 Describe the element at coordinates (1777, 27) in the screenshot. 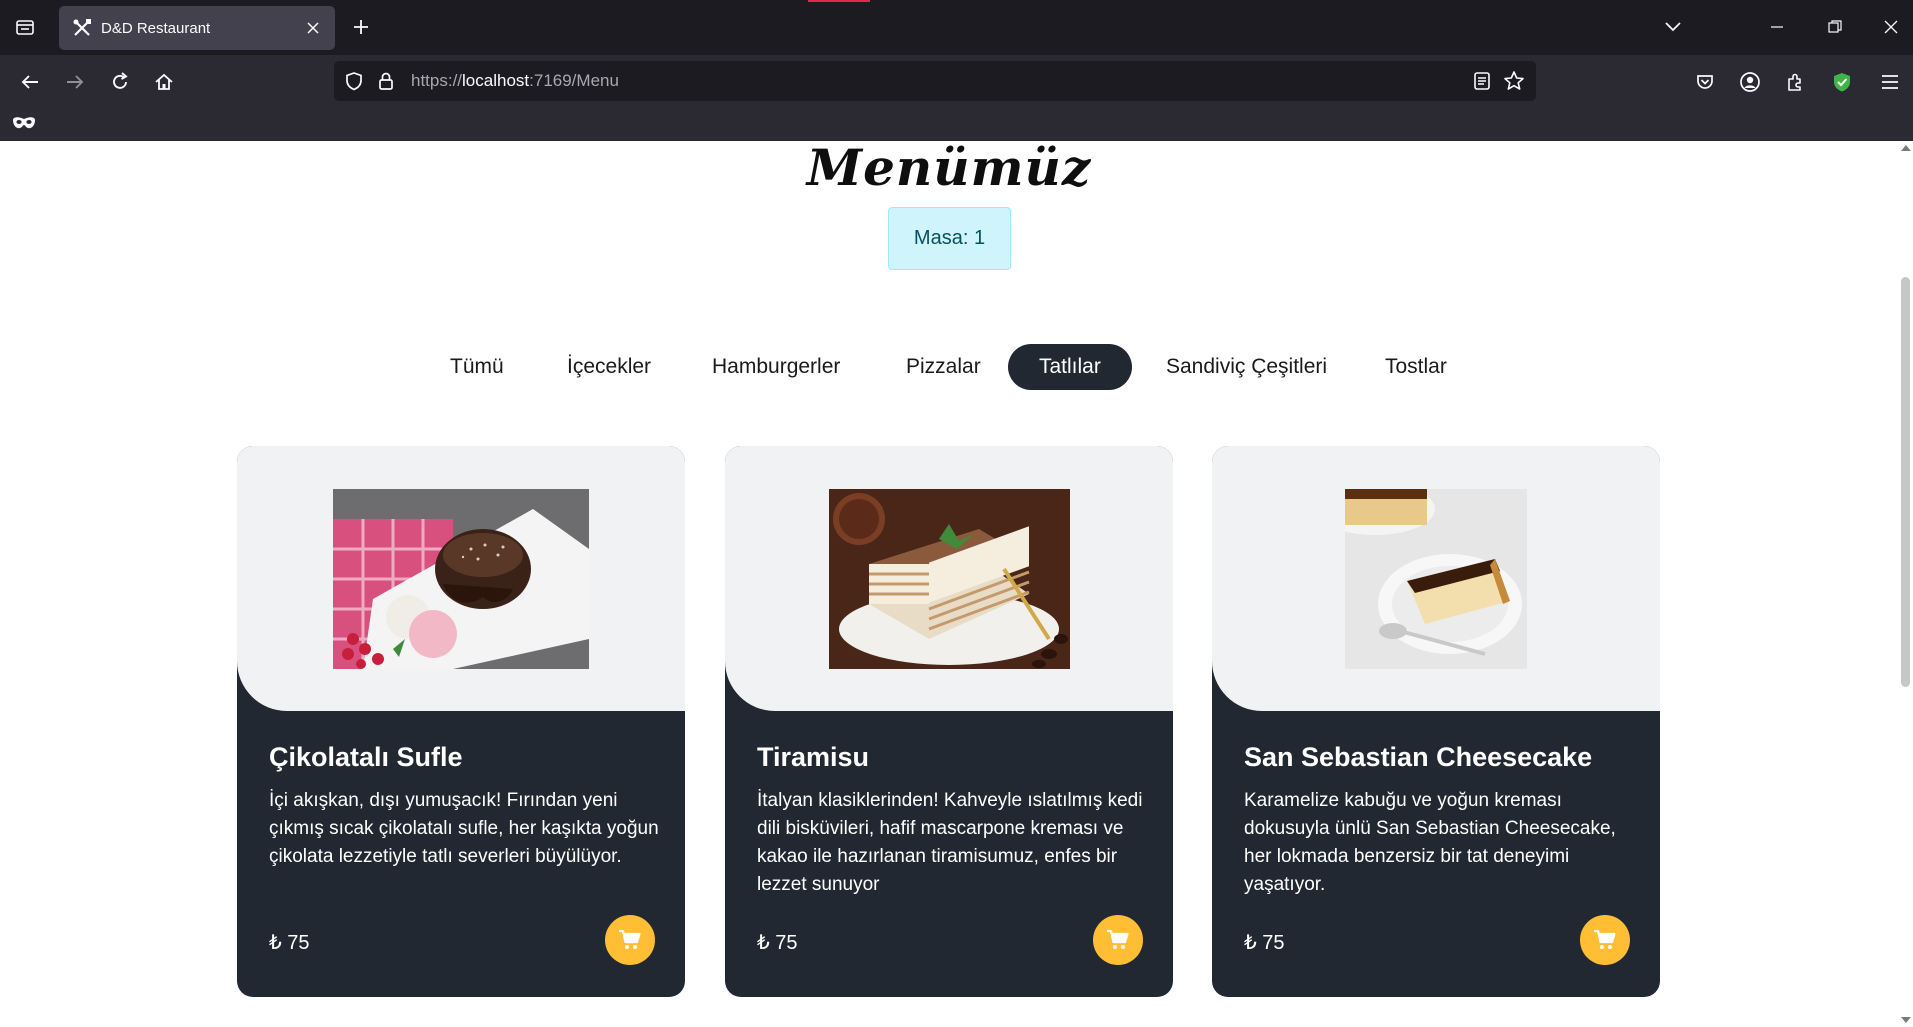

I see `minimize-icon` at that location.